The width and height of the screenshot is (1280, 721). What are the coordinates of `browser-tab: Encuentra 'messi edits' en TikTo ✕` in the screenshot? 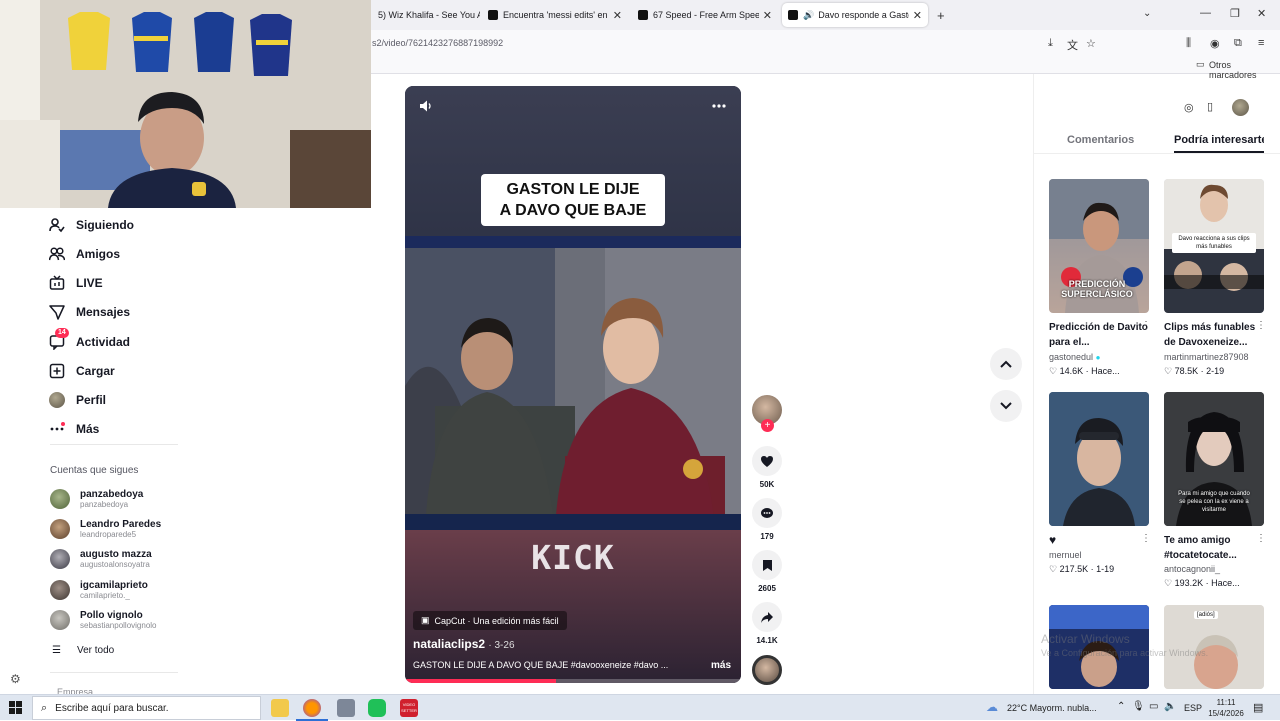 It's located at (555, 15).